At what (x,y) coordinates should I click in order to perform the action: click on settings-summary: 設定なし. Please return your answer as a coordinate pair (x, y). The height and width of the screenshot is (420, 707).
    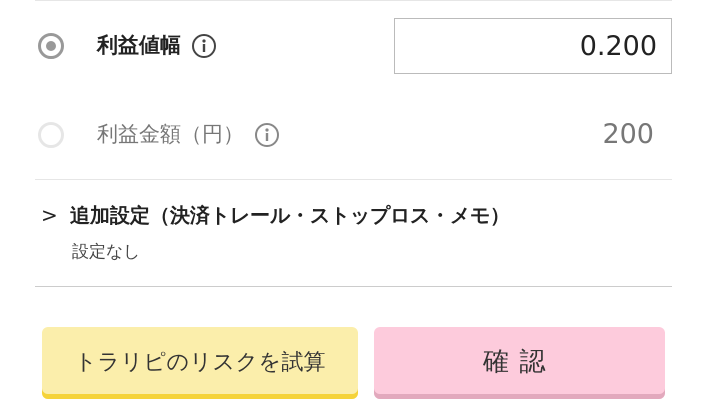
    Looking at the image, I should click on (106, 252).